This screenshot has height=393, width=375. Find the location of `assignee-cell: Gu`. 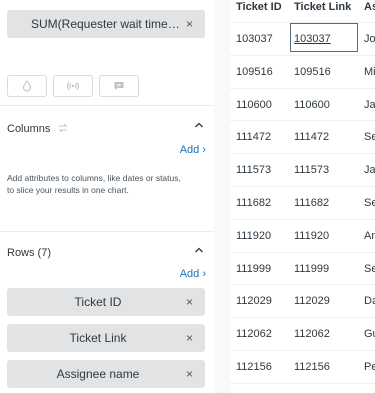

assignee-cell: Gu is located at coordinates (369, 334).